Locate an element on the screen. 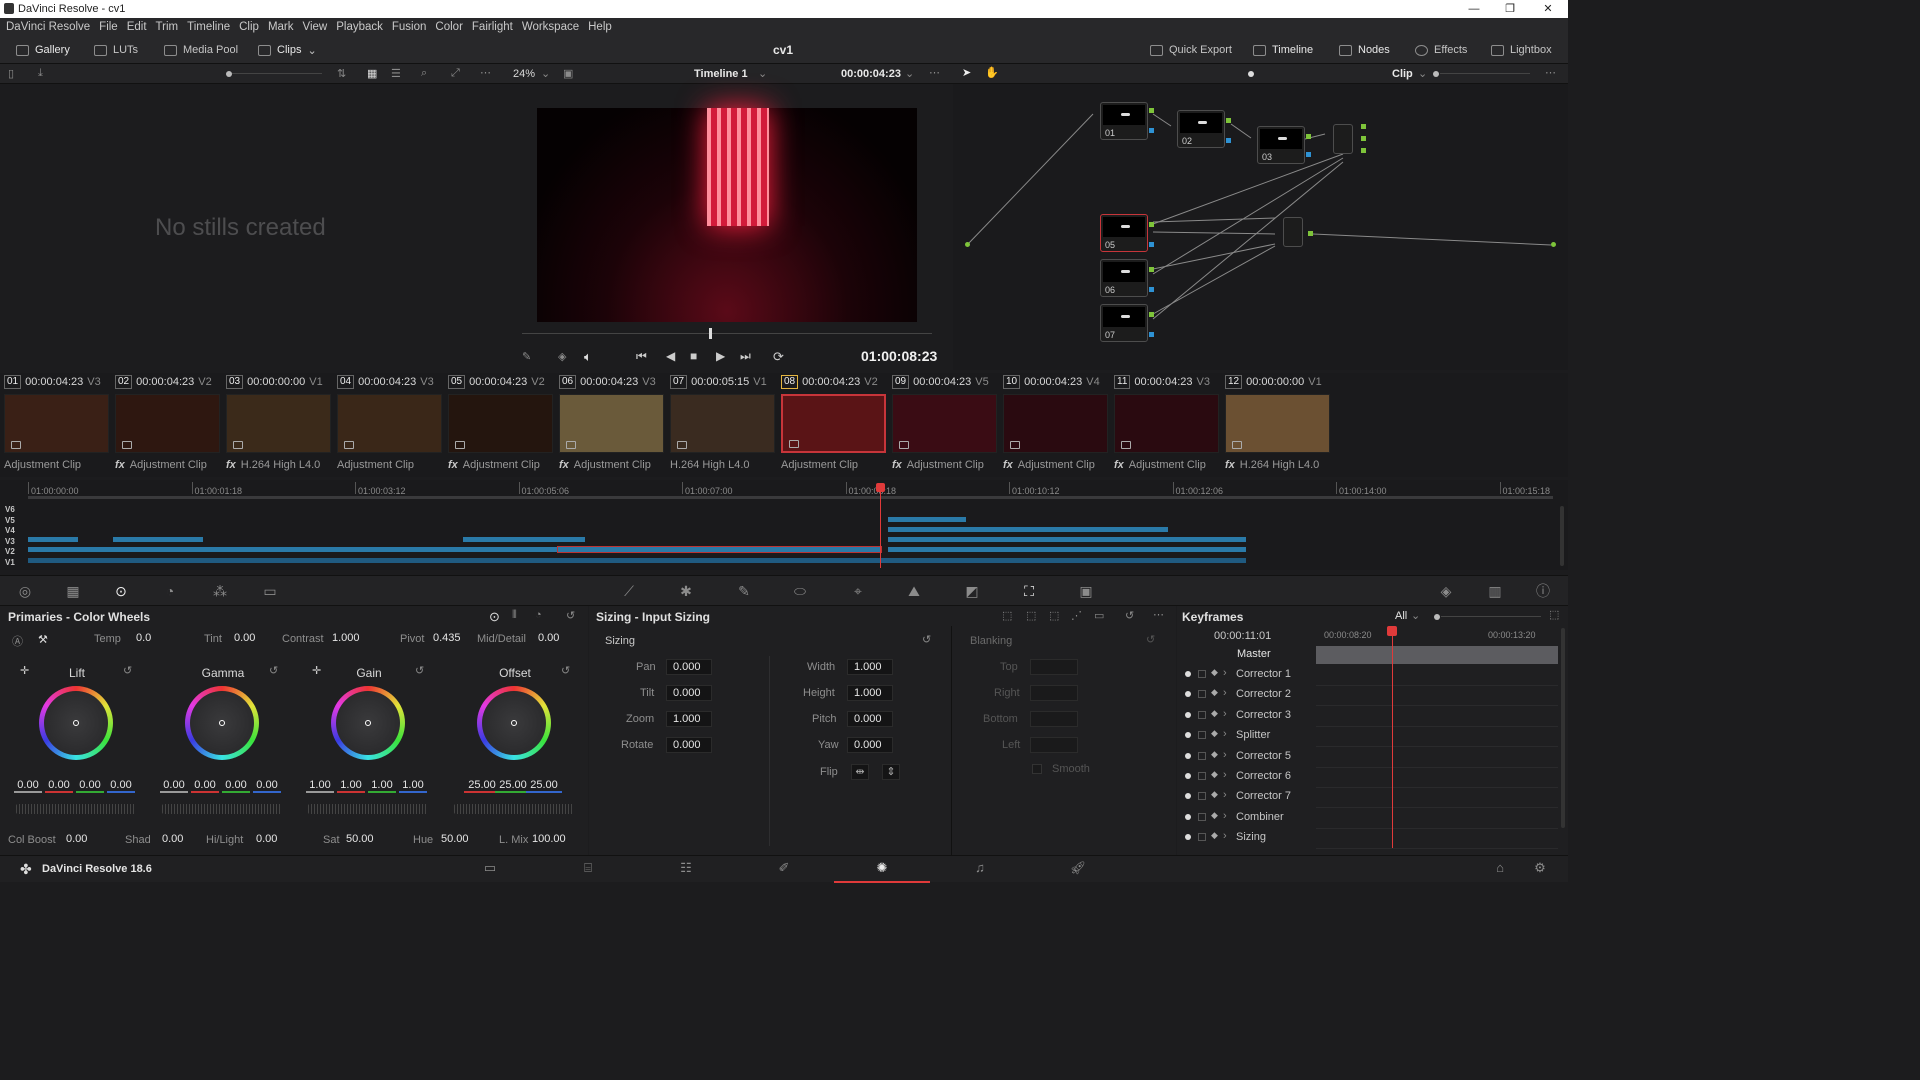  playhead is located at coordinates (880, 529).